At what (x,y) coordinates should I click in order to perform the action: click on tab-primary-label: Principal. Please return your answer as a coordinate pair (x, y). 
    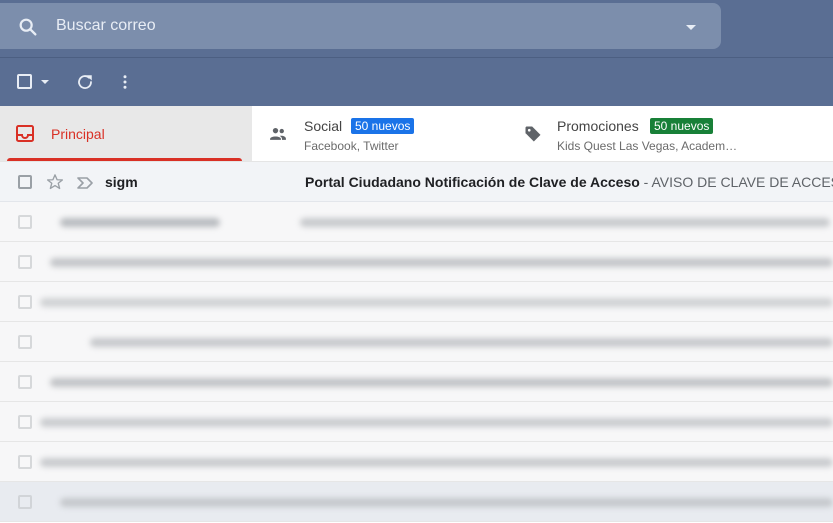
    Looking at the image, I should click on (78, 134).